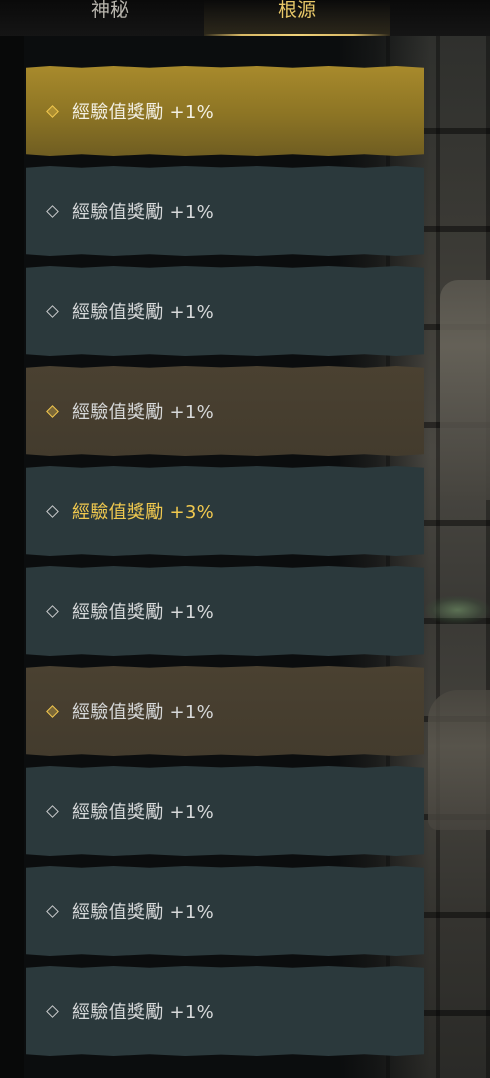  What do you see at coordinates (457, 610) in the screenshot?
I see `moss-decoration` at bounding box center [457, 610].